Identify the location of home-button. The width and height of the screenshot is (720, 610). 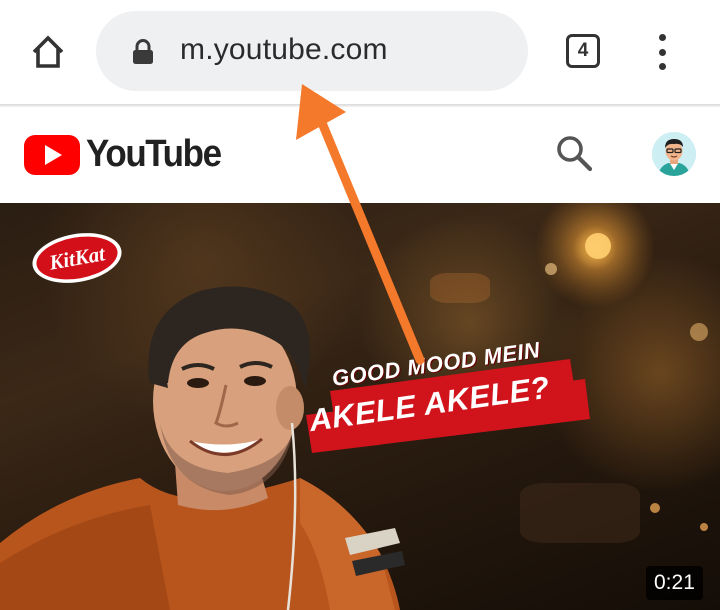
(48, 52).